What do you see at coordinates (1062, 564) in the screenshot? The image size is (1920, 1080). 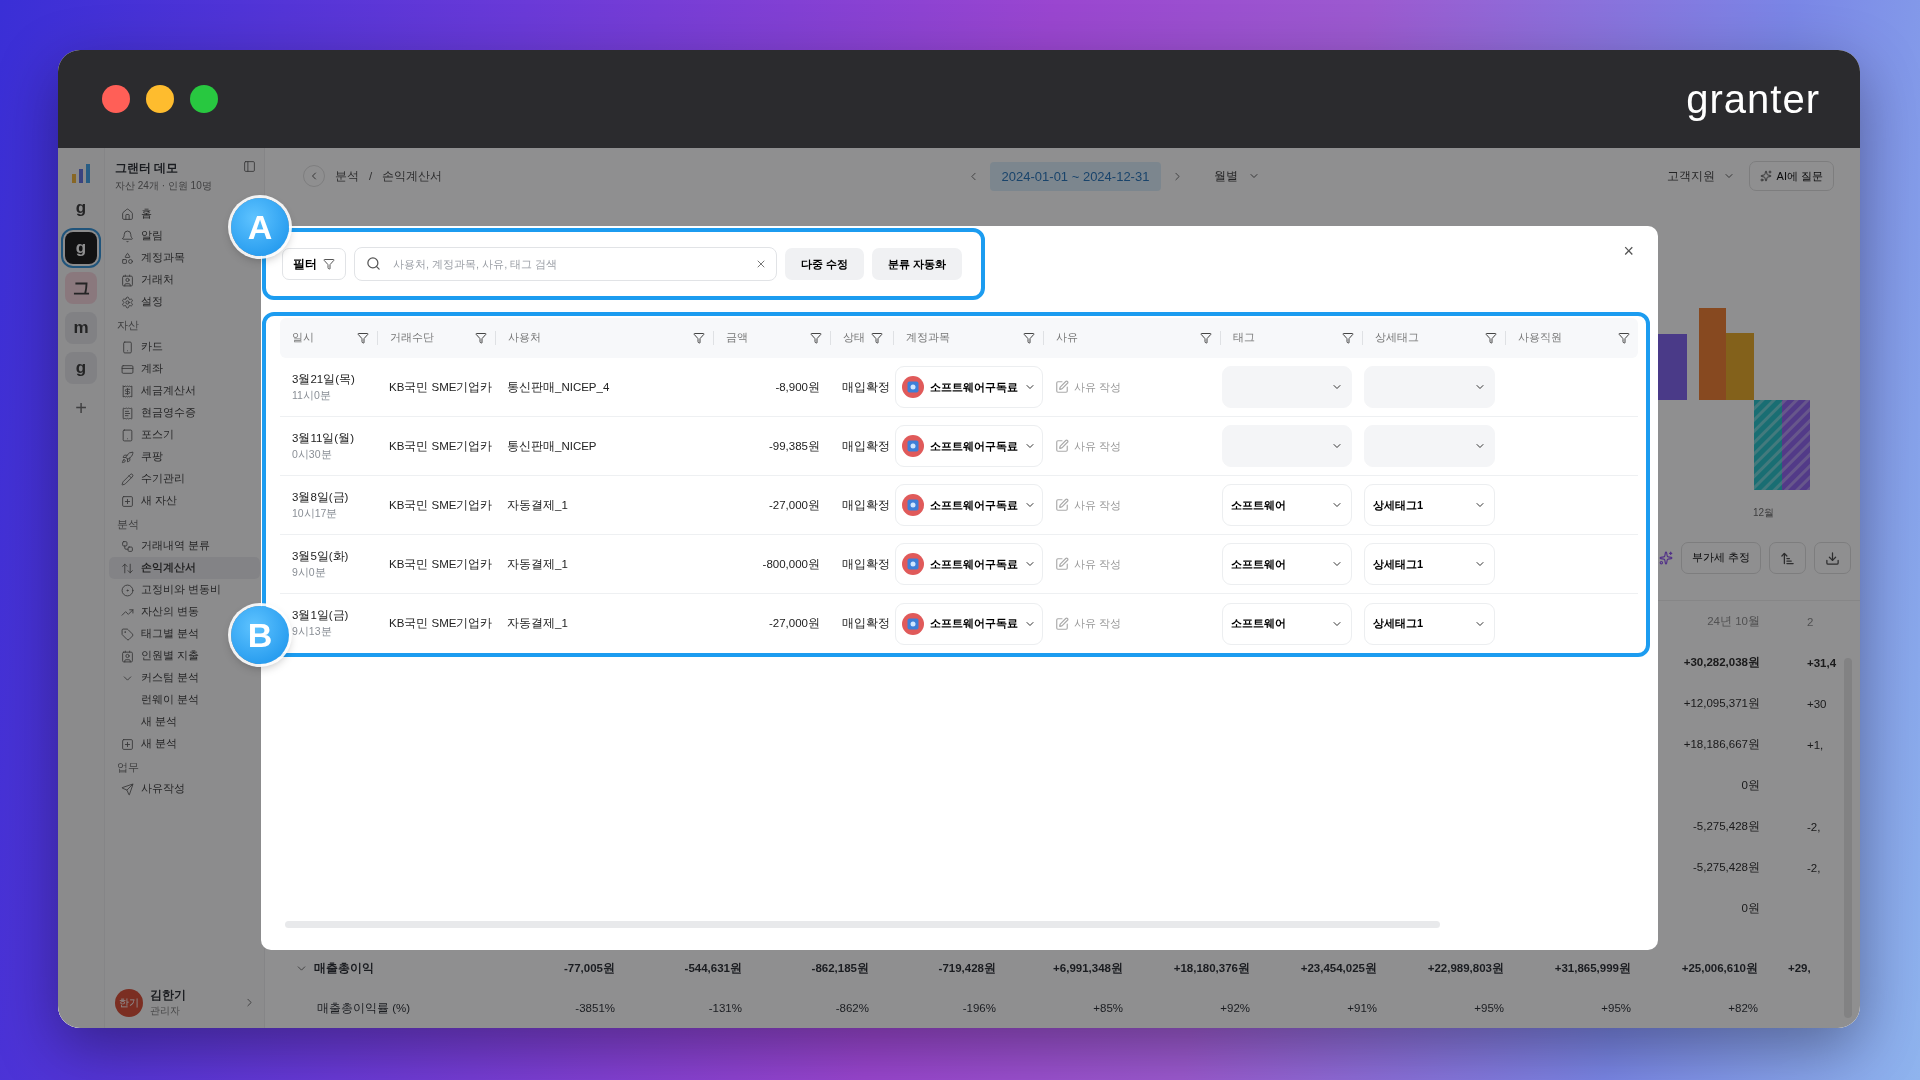 I see `pencil-square-icon` at bounding box center [1062, 564].